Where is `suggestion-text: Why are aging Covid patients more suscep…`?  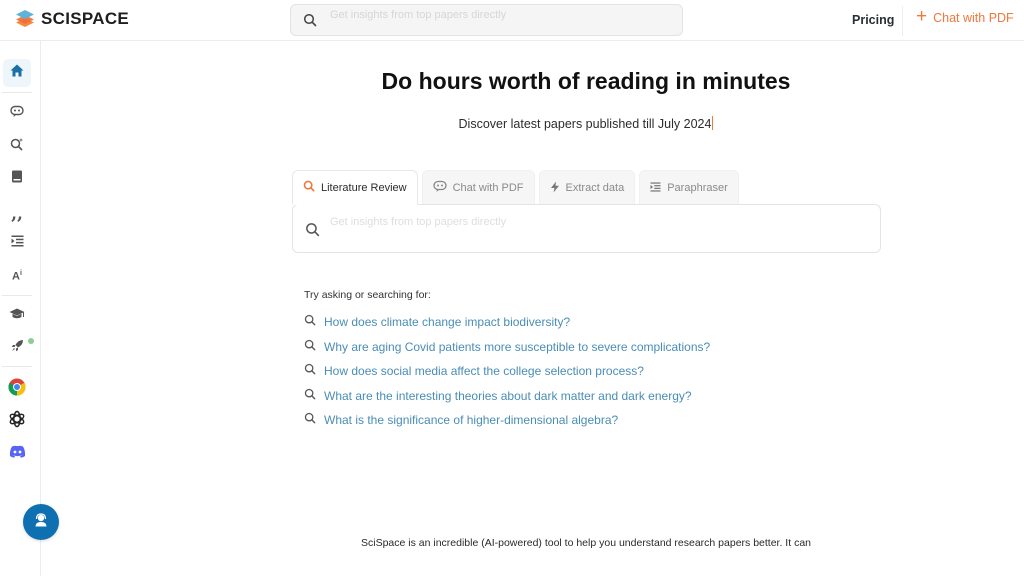
suggestion-text: Why are aging Covid patients more suscep… is located at coordinates (517, 347).